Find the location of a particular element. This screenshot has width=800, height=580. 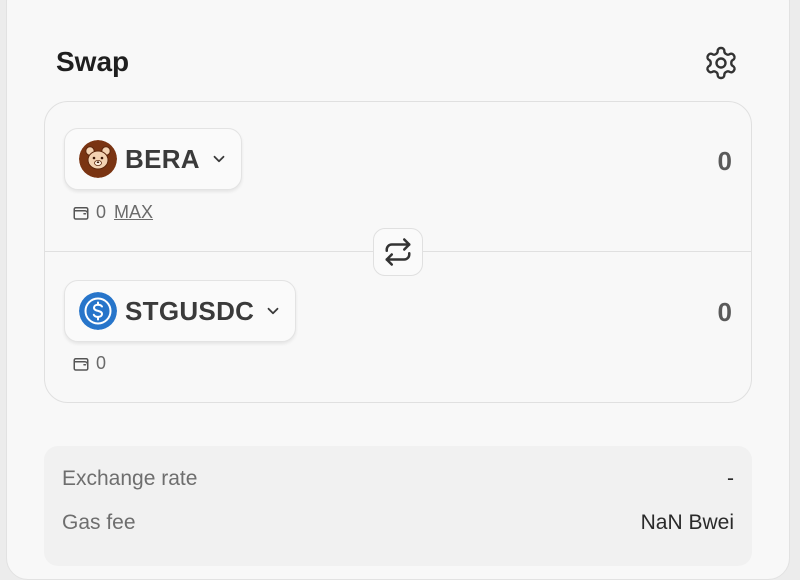

gear-icon is located at coordinates (721, 63).